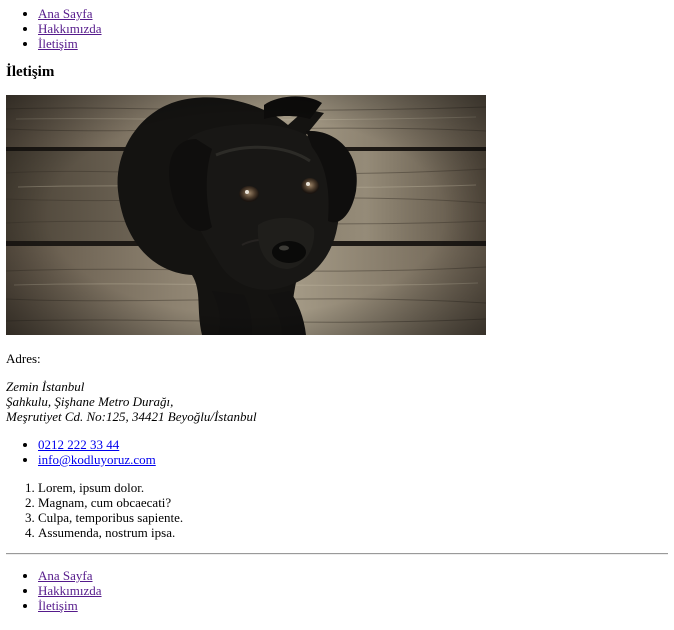  What do you see at coordinates (70, 28) in the screenshot?
I see `top-nav-link-about: Hakkımızda` at bounding box center [70, 28].